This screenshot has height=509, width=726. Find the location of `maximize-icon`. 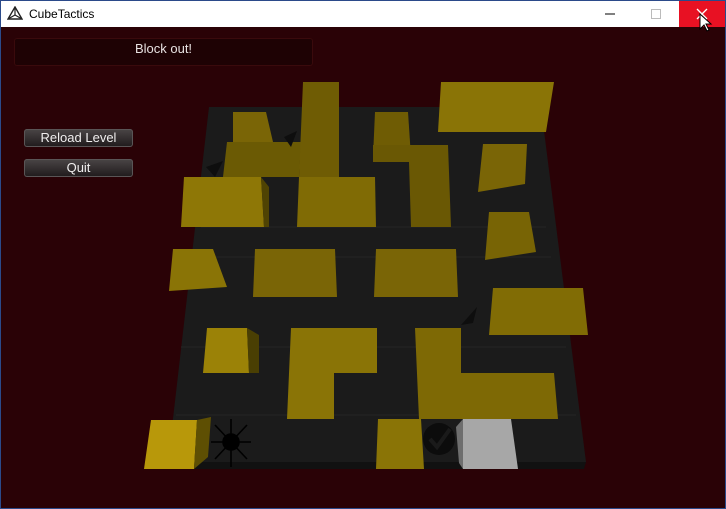

maximize-icon is located at coordinates (656, 14).